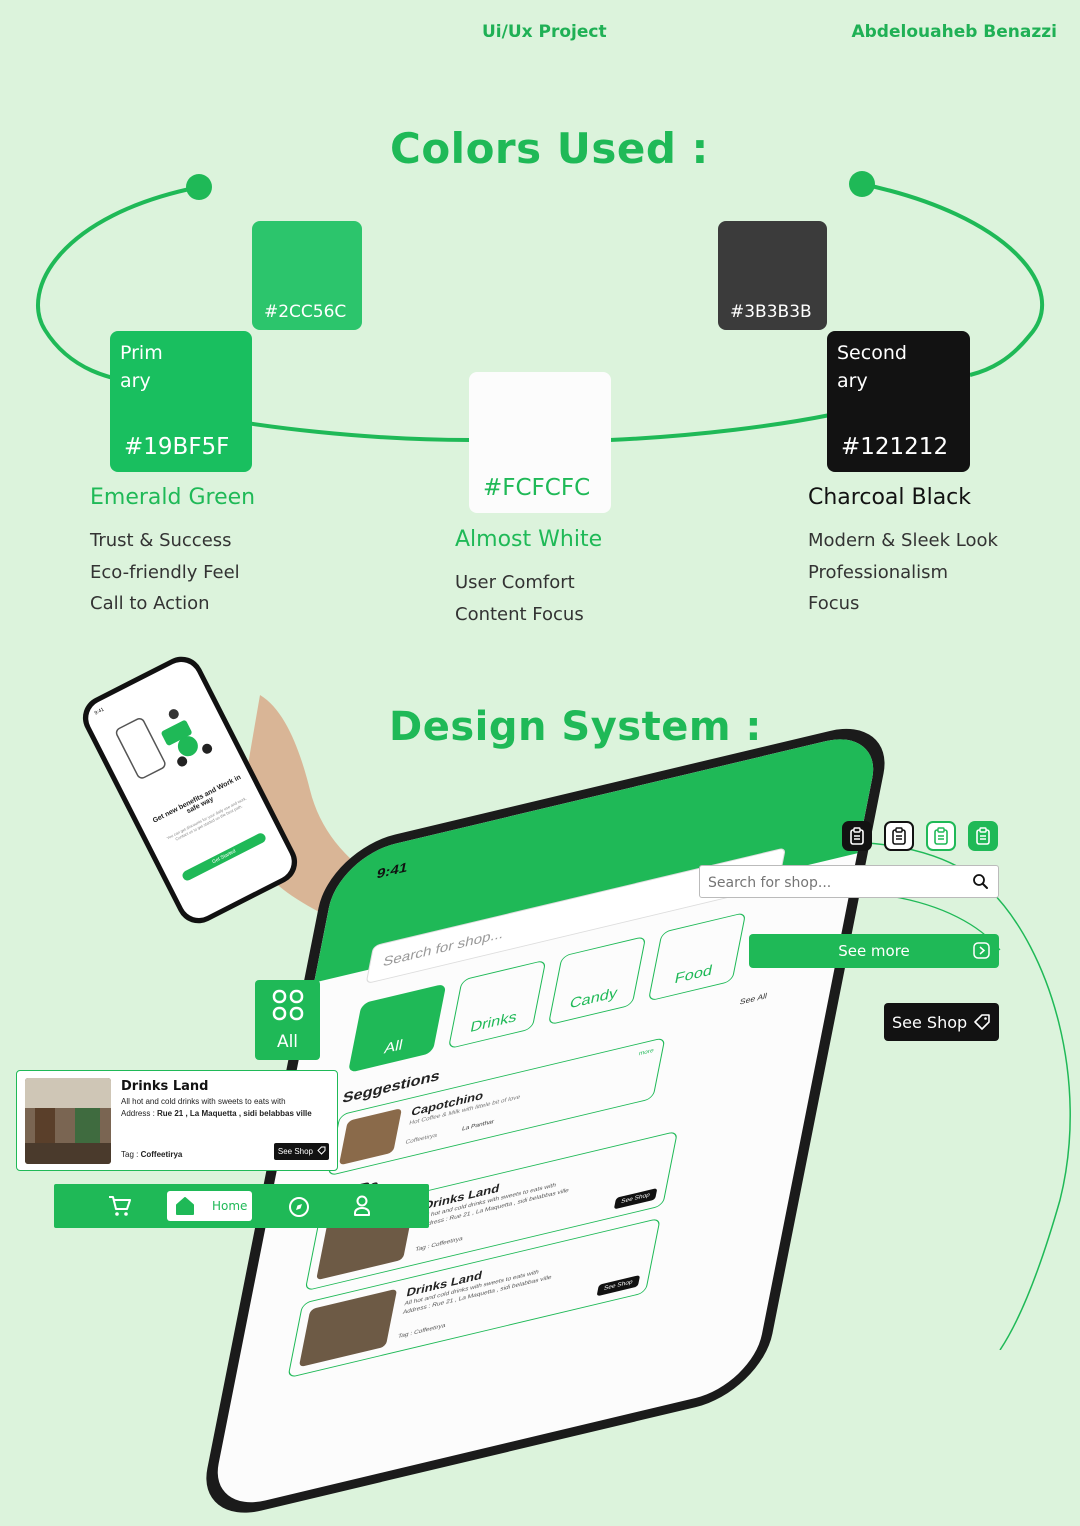 This screenshot has width=1080, height=1526. What do you see at coordinates (370, 1137) in the screenshot?
I see `suggestion-image` at bounding box center [370, 1137].